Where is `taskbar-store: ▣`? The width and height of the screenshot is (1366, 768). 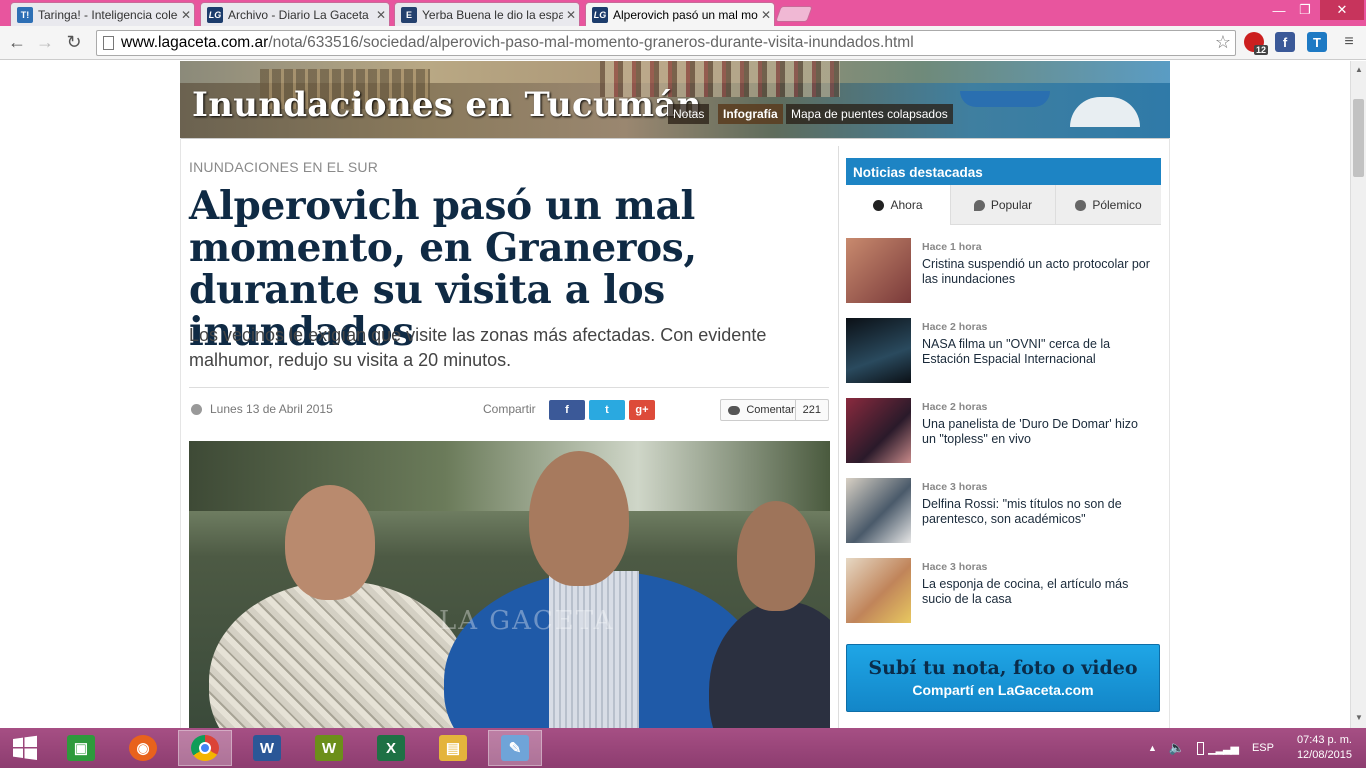 taskbar-store: ▣ is located at coordinates (81, 748).